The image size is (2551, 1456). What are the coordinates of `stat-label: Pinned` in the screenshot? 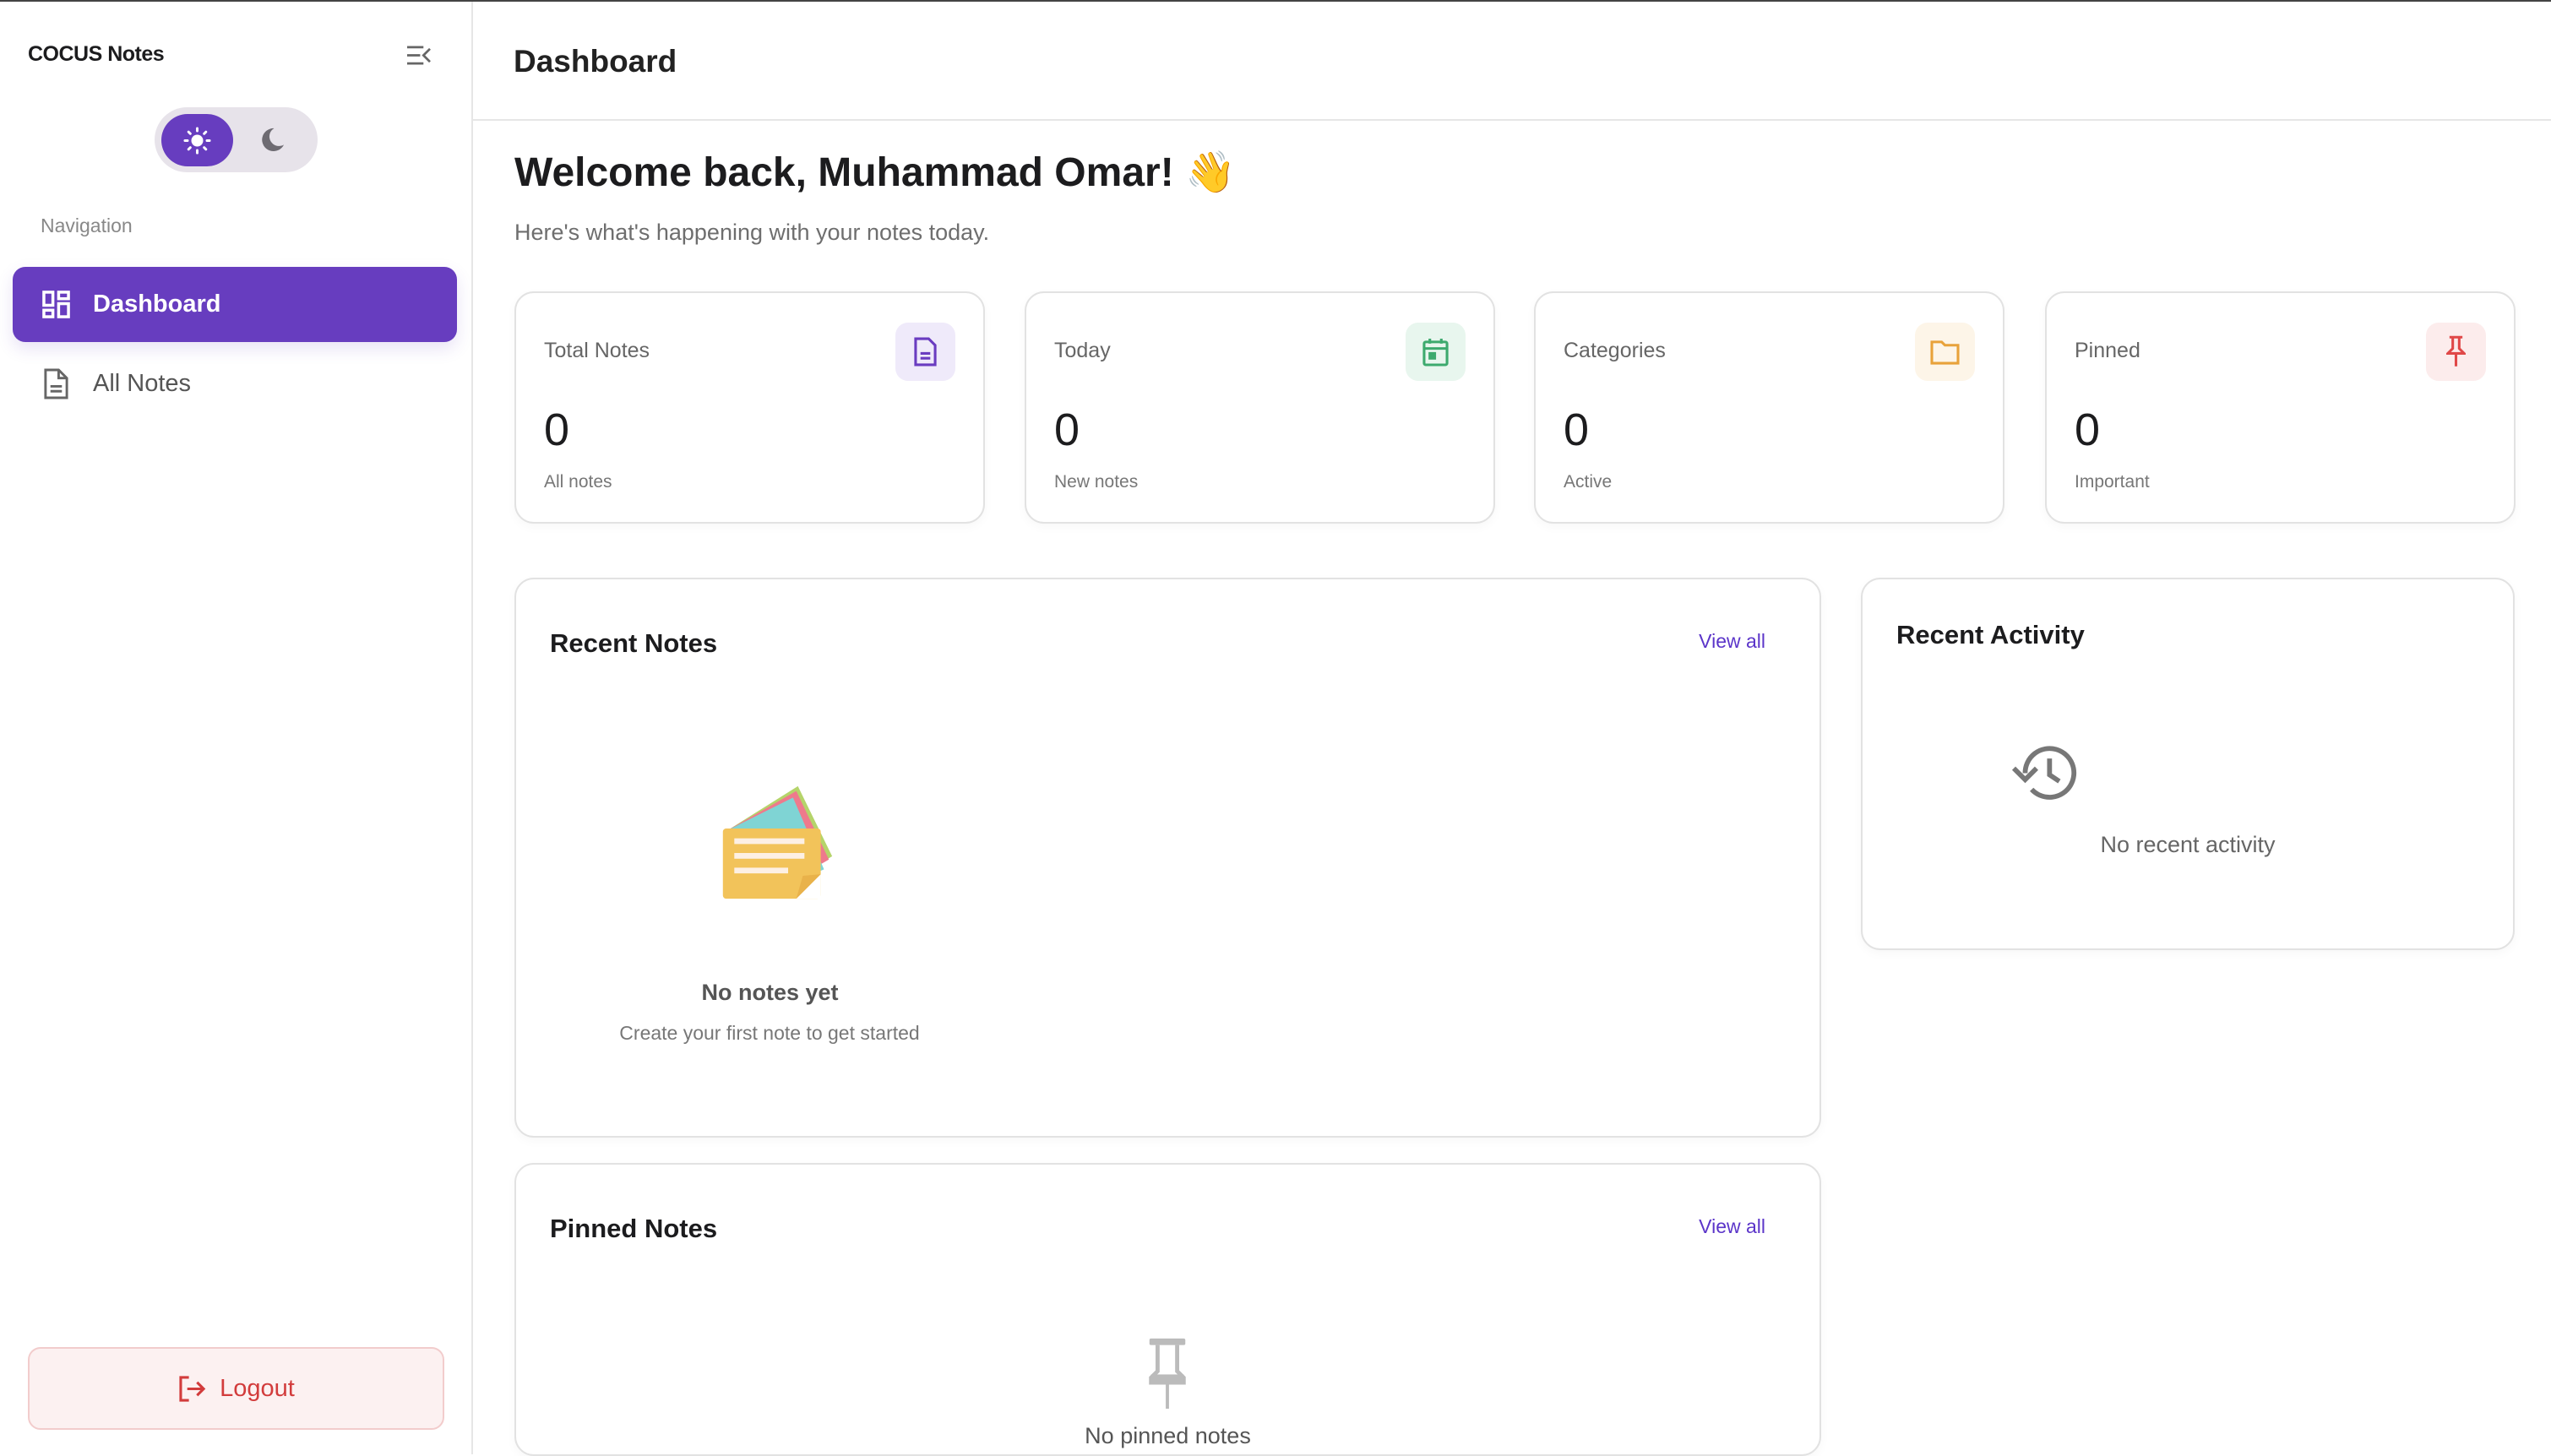 It's located at (2107, 350).